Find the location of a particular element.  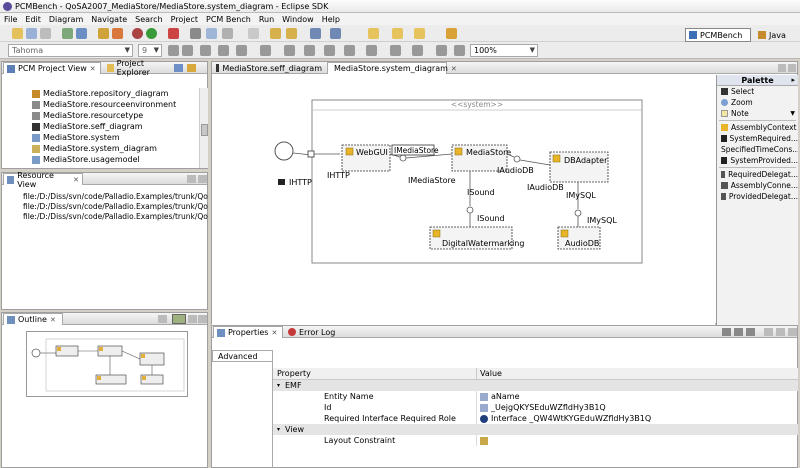

menu-search: Search is located at coordinates (148, 19).